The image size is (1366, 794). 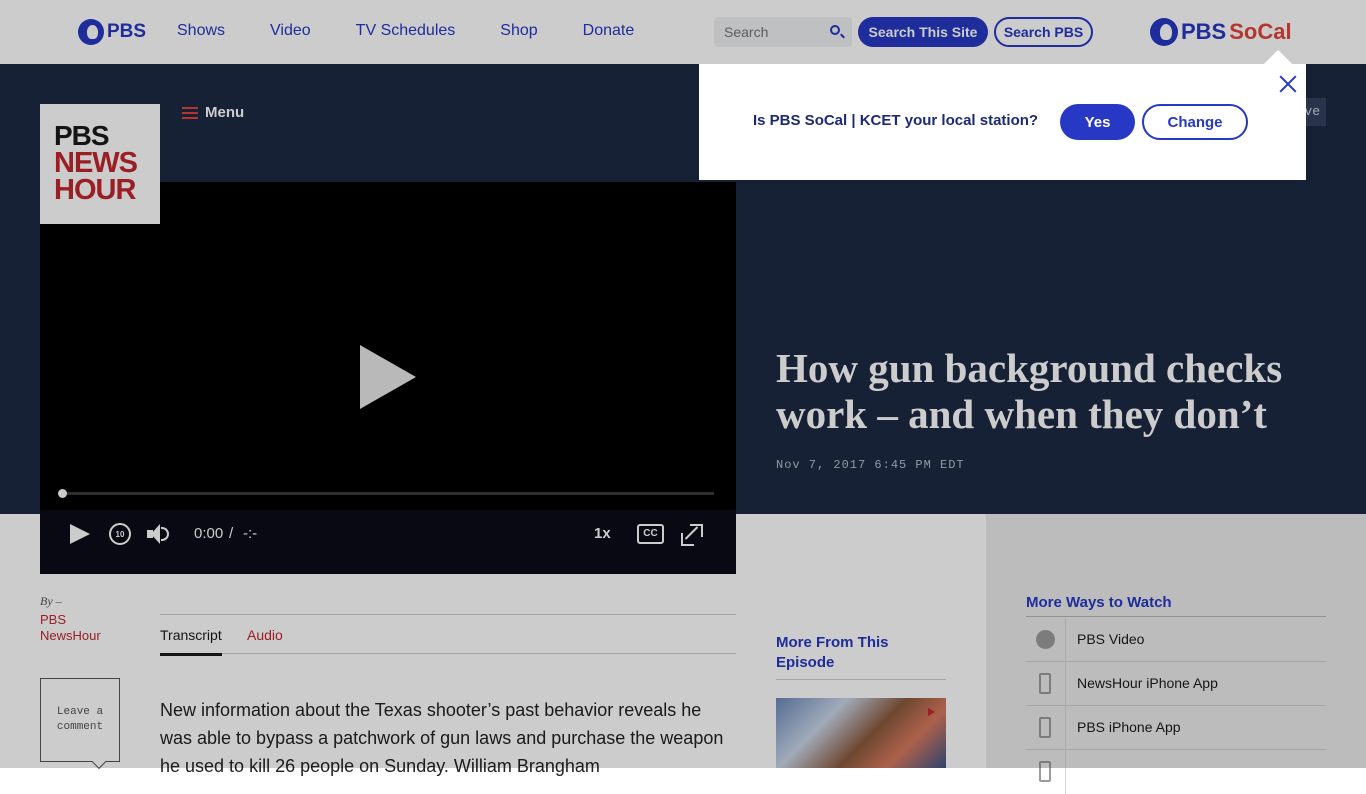 I want to click on yes-button: Yes, so click(x=1097, y=122).